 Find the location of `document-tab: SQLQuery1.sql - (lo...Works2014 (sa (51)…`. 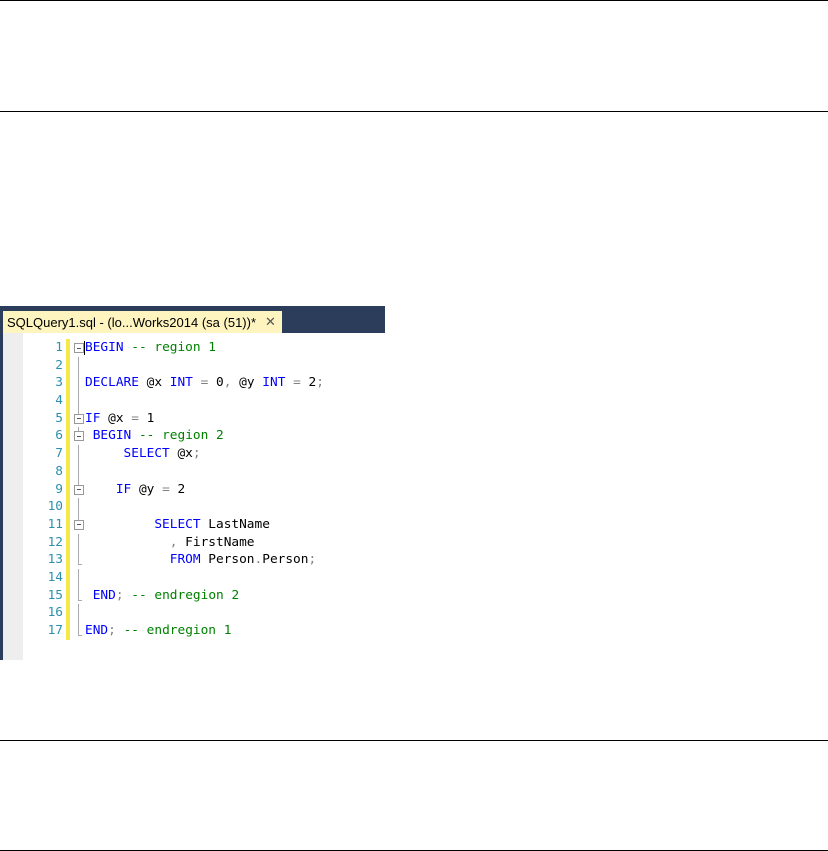

document-tab: SQLQuery1.sql - (lo...Works2014 (sa (51)… is located at coordinates (142, 322).